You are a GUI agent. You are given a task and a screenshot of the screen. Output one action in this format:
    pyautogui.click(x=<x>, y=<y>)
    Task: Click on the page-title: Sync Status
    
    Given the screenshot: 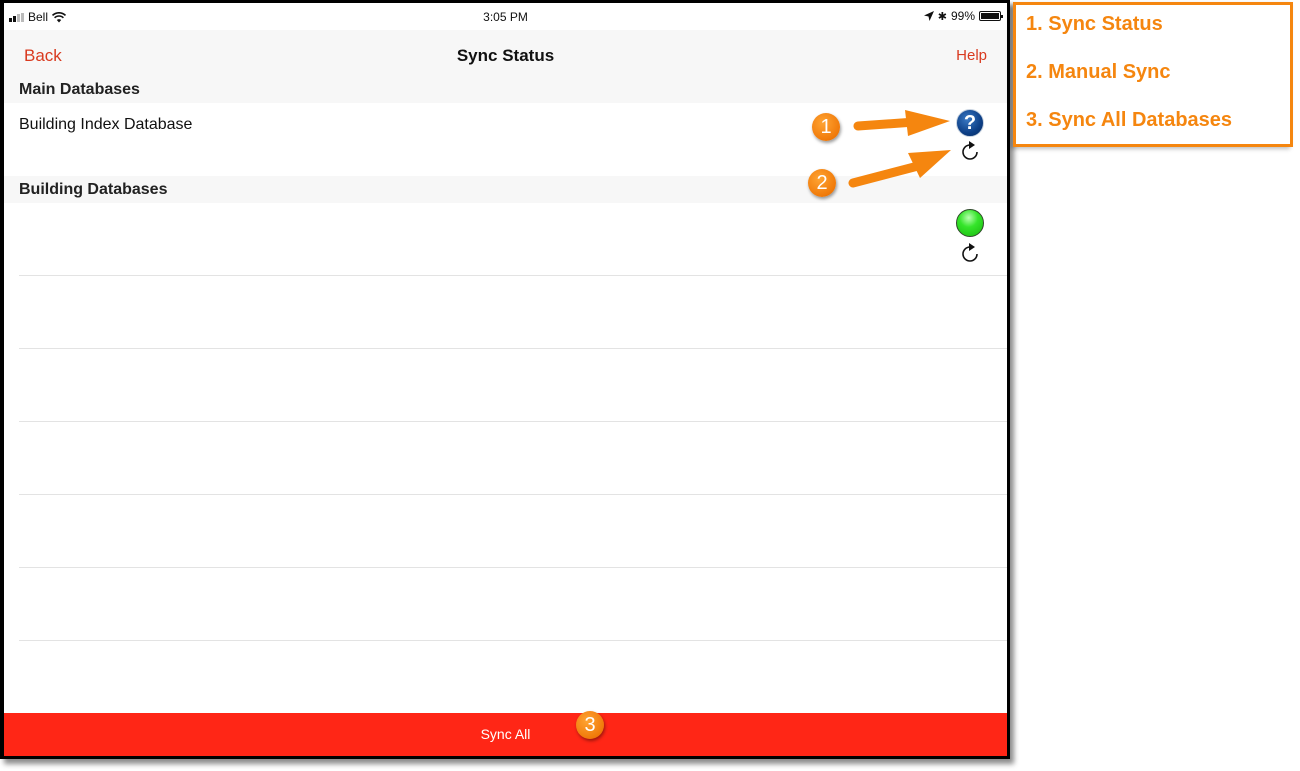 What is the action you would take?
    pyautogui.click(x=505, y=55)
    